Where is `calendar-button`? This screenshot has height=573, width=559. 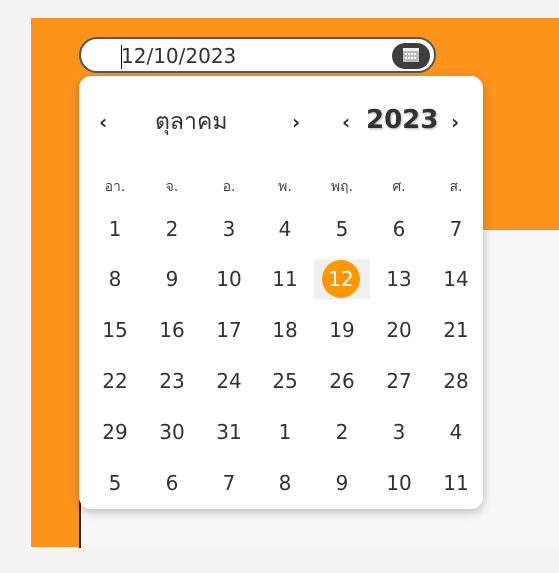
calendar-button is located at coordinates (411, 56).